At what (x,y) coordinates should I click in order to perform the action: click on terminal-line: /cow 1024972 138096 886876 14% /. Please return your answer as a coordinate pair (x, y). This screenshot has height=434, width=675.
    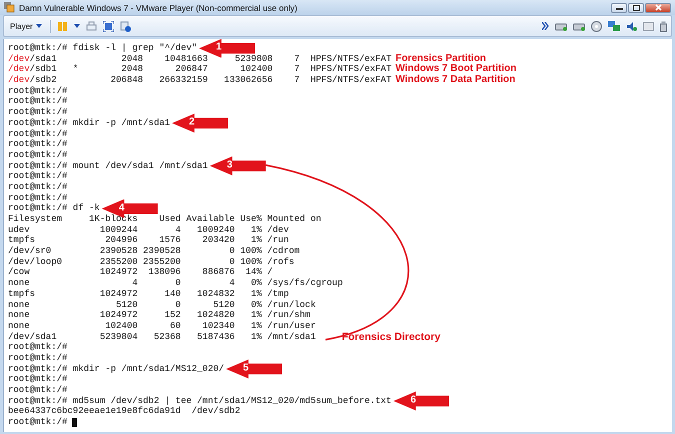
    Looking at the image, I should click on (140, 272).